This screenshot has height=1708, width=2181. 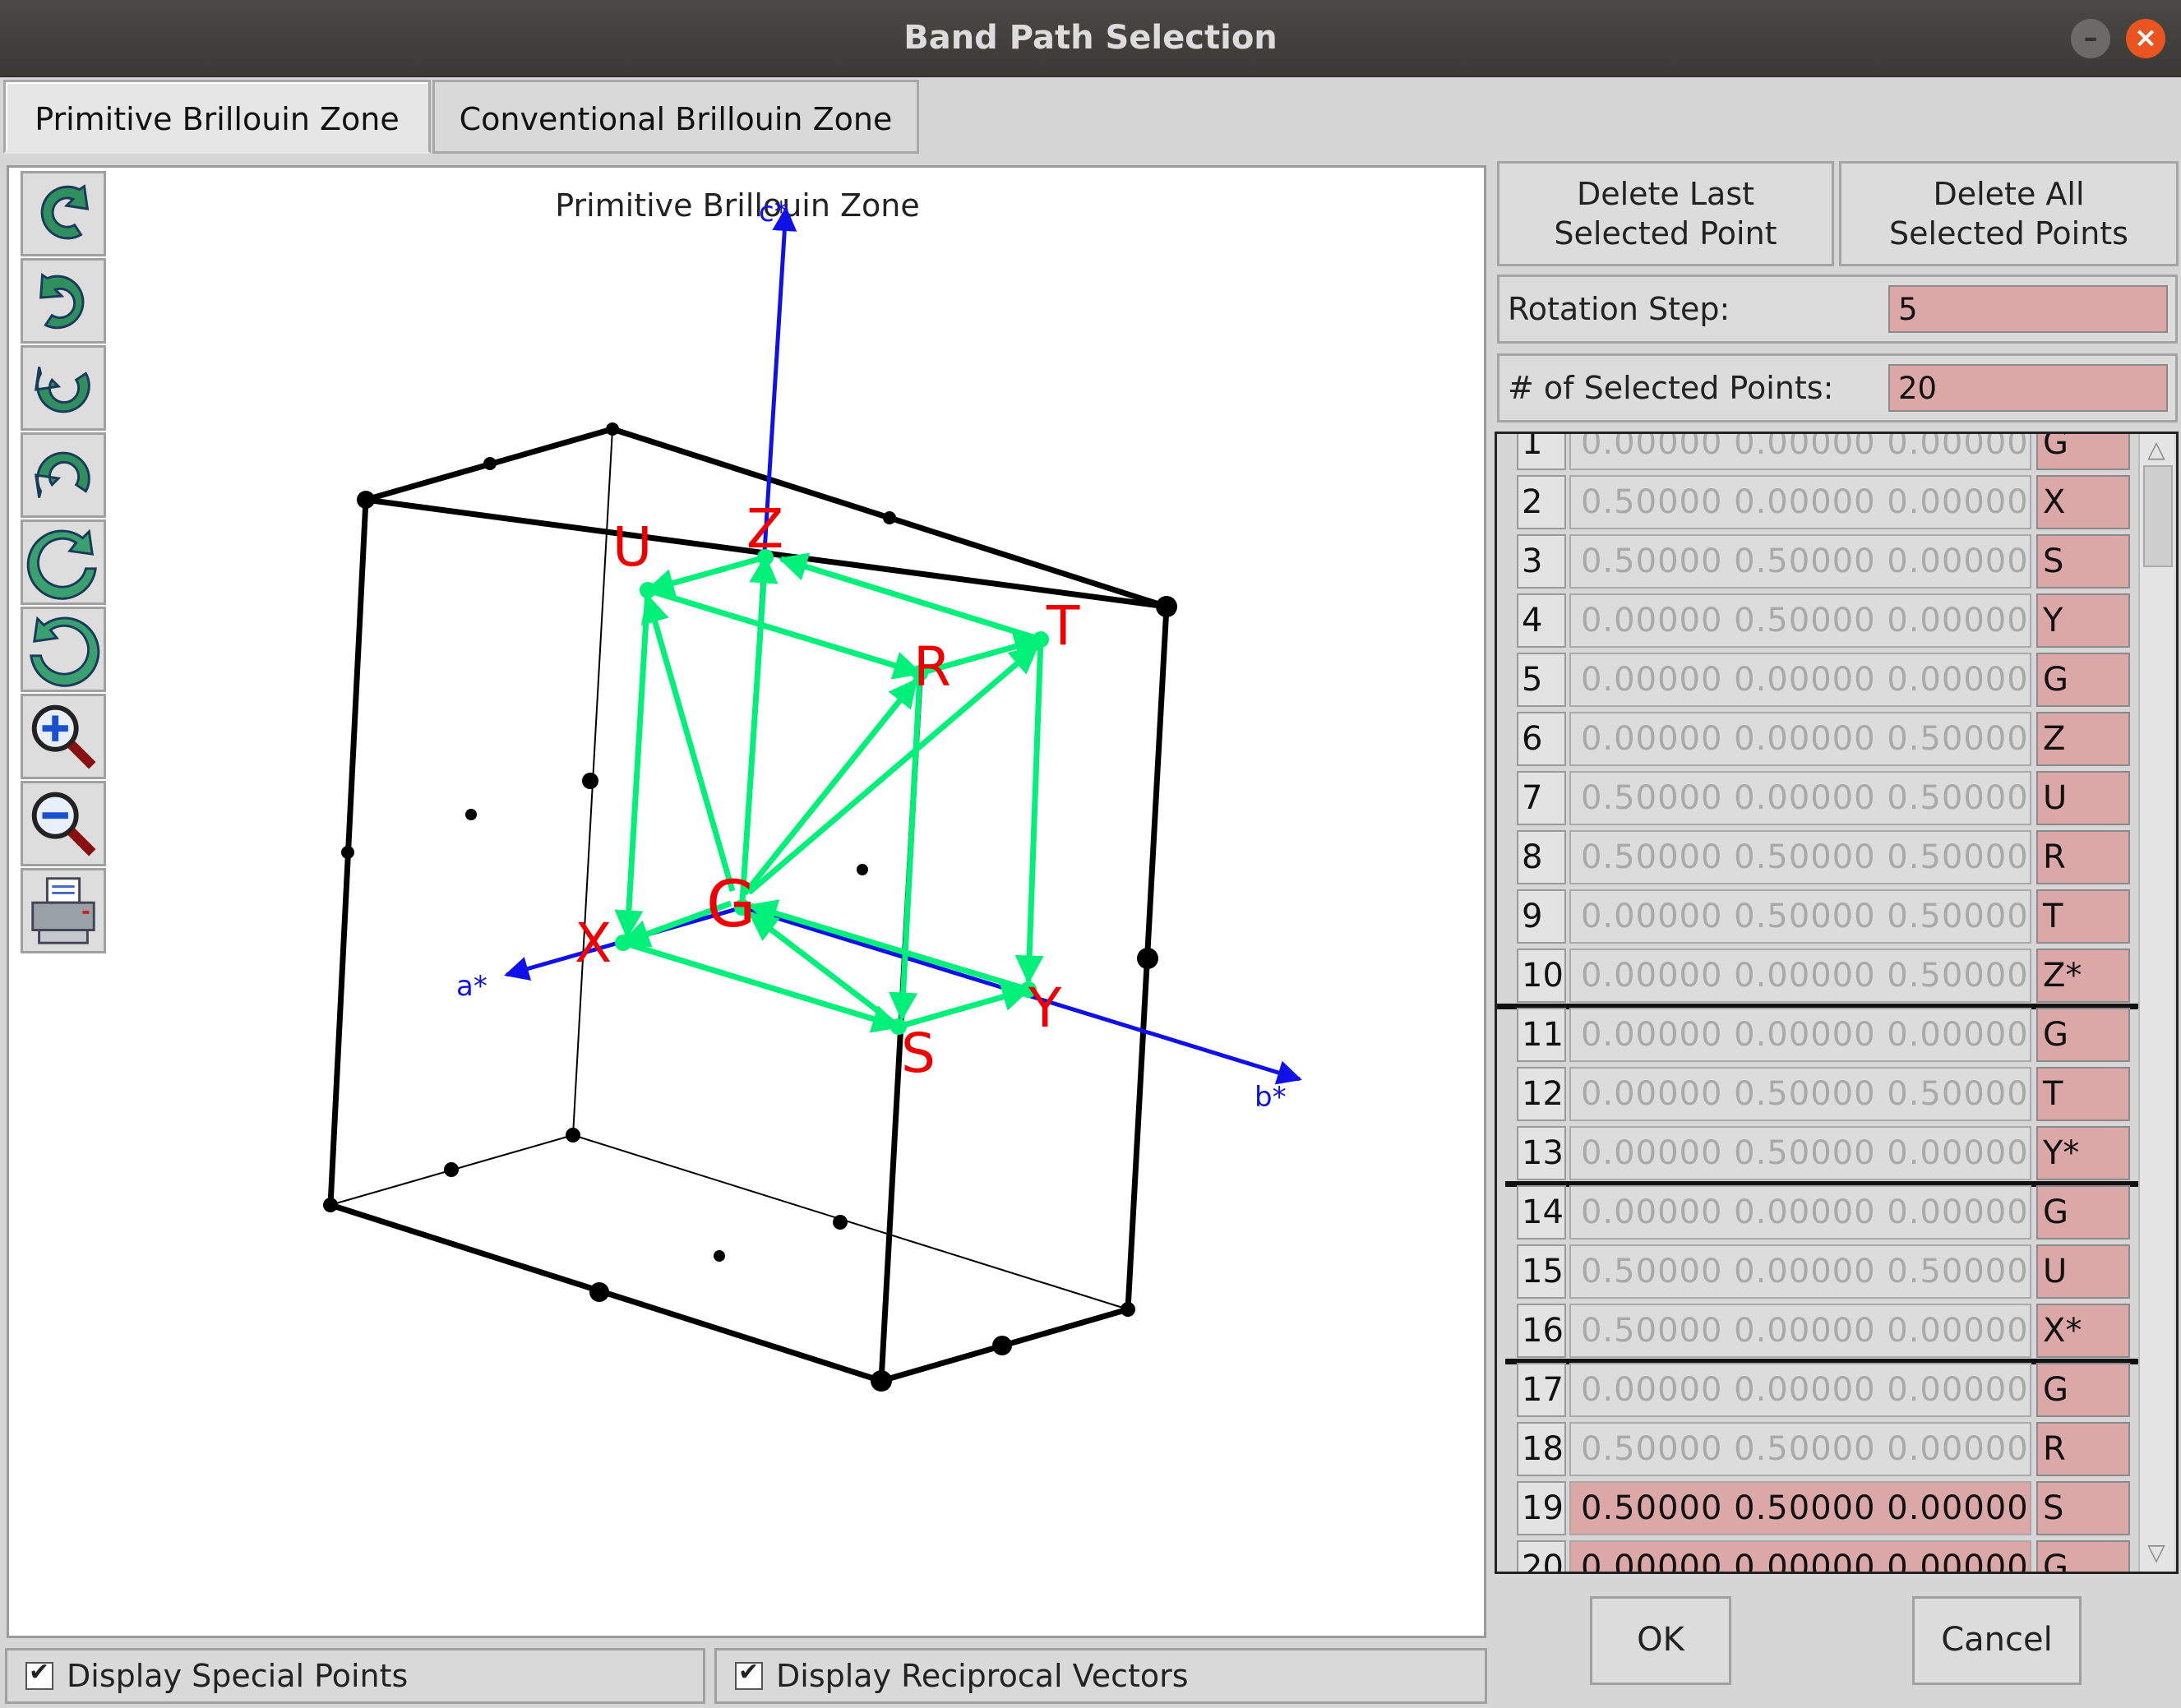 I want to click on scroll-up-icon: △, so click(x=2156, y=449).